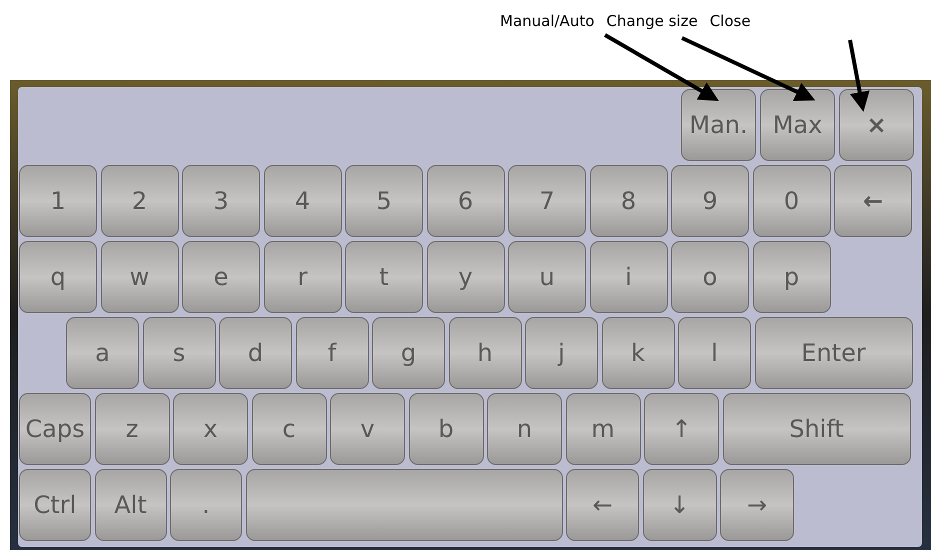  What do you see at coordinates (303, 277) in the screenshot?
I see `keyboard-key: r` at bounding box center [303, 277].